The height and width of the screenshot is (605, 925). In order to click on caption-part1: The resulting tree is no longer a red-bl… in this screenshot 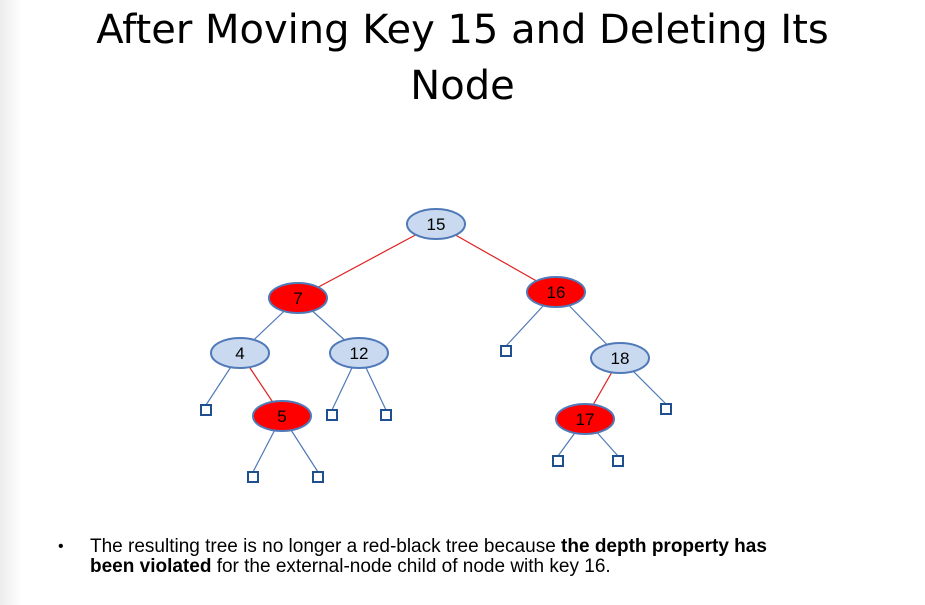, I will do `click(326, 546)`.